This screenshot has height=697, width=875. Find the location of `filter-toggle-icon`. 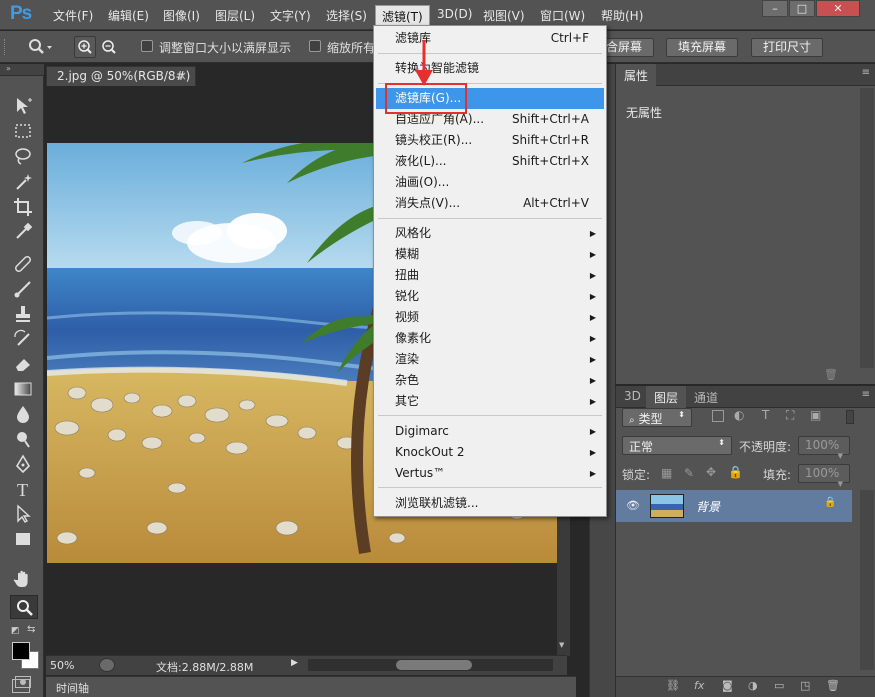

filter-toggle-icon is located at coordinates (850, 417).